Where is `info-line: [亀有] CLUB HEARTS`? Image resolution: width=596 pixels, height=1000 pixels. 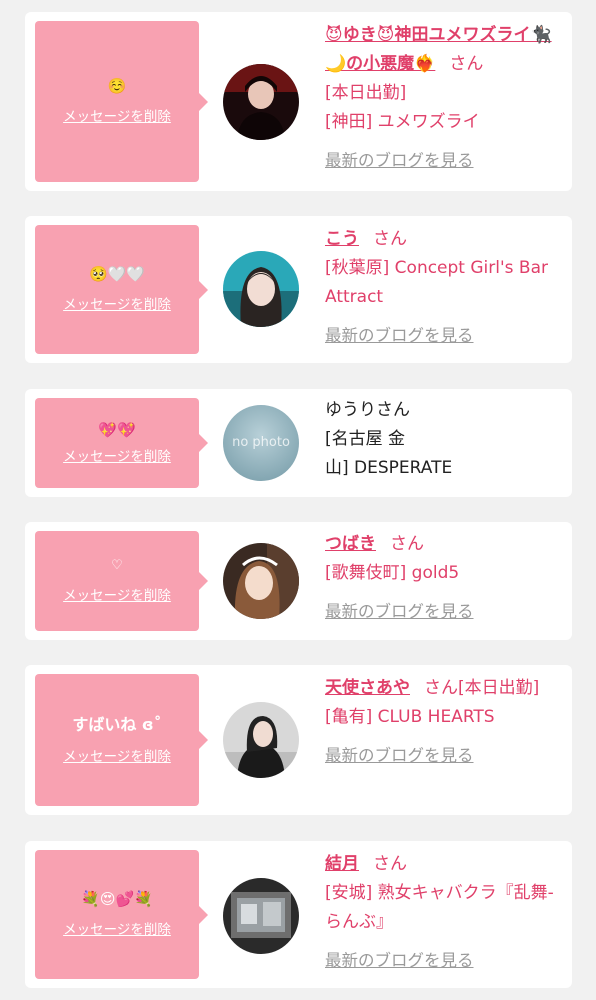 info-line: [亀有] CLUB HEARTS is located at coordinates (410, 717).